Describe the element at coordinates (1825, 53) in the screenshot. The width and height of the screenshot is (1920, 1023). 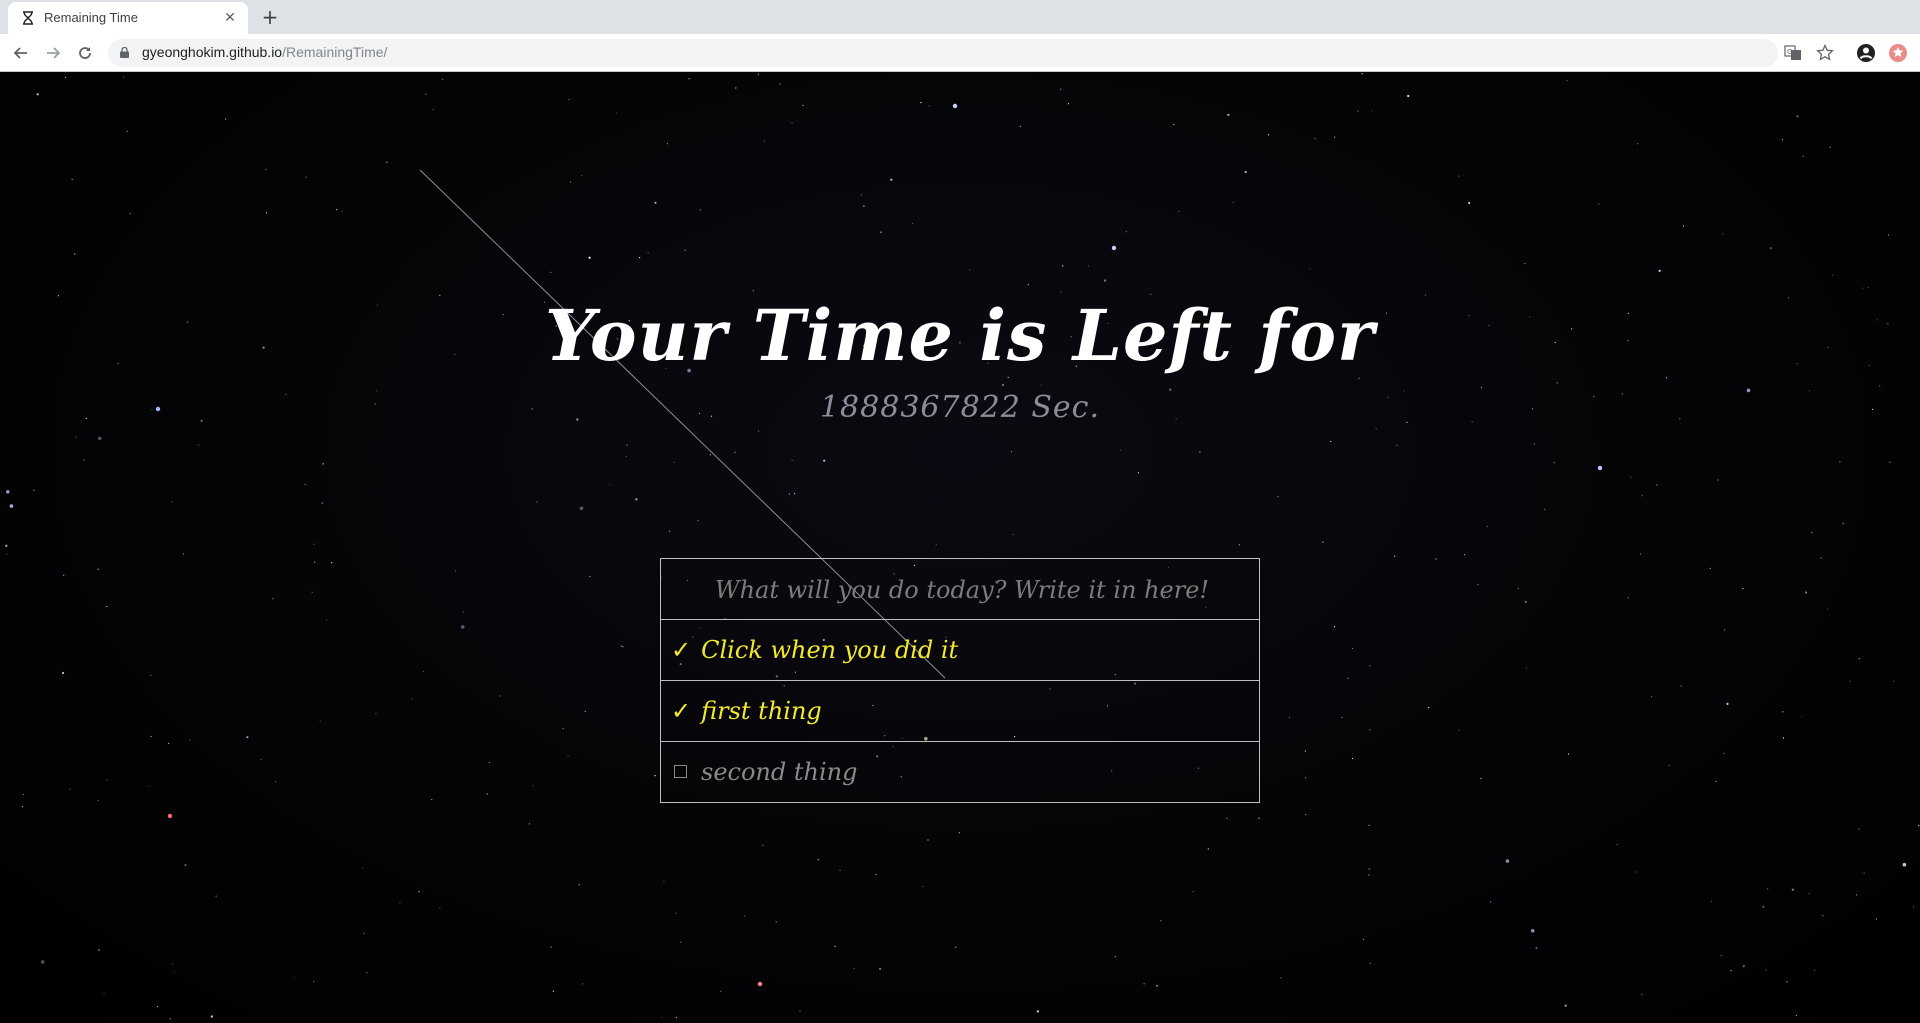
I see `bookmark-star-icon` at that location.